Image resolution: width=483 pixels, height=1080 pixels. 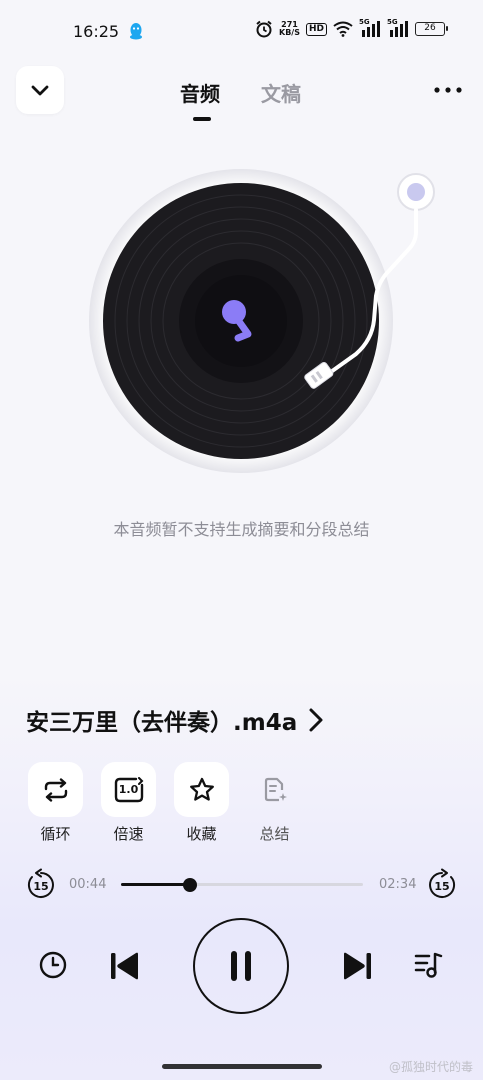 I want to click on action-favorite: 收藏, so click(x=201, y=803).